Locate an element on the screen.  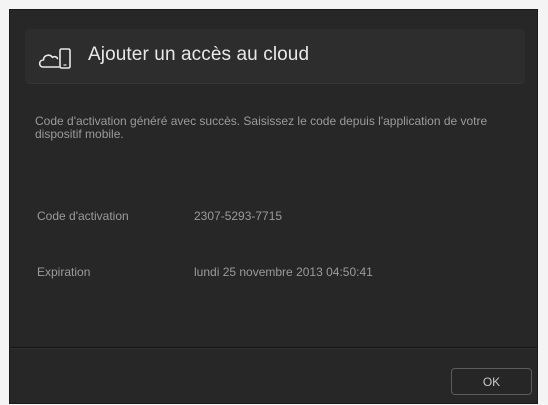
footer-divider is located at coordinates (273, 348).